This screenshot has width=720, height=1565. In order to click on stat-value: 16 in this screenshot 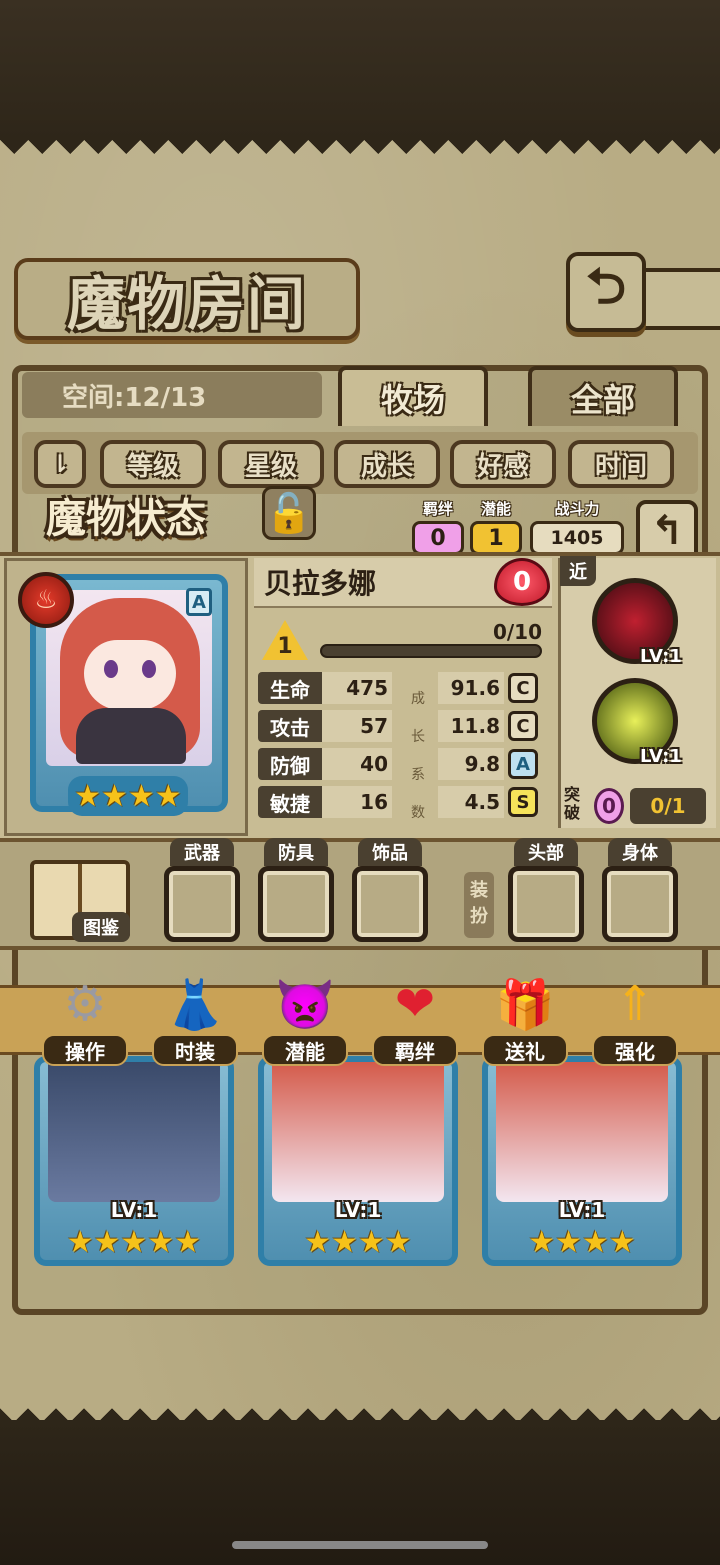, I will do `click(357, 802)`.